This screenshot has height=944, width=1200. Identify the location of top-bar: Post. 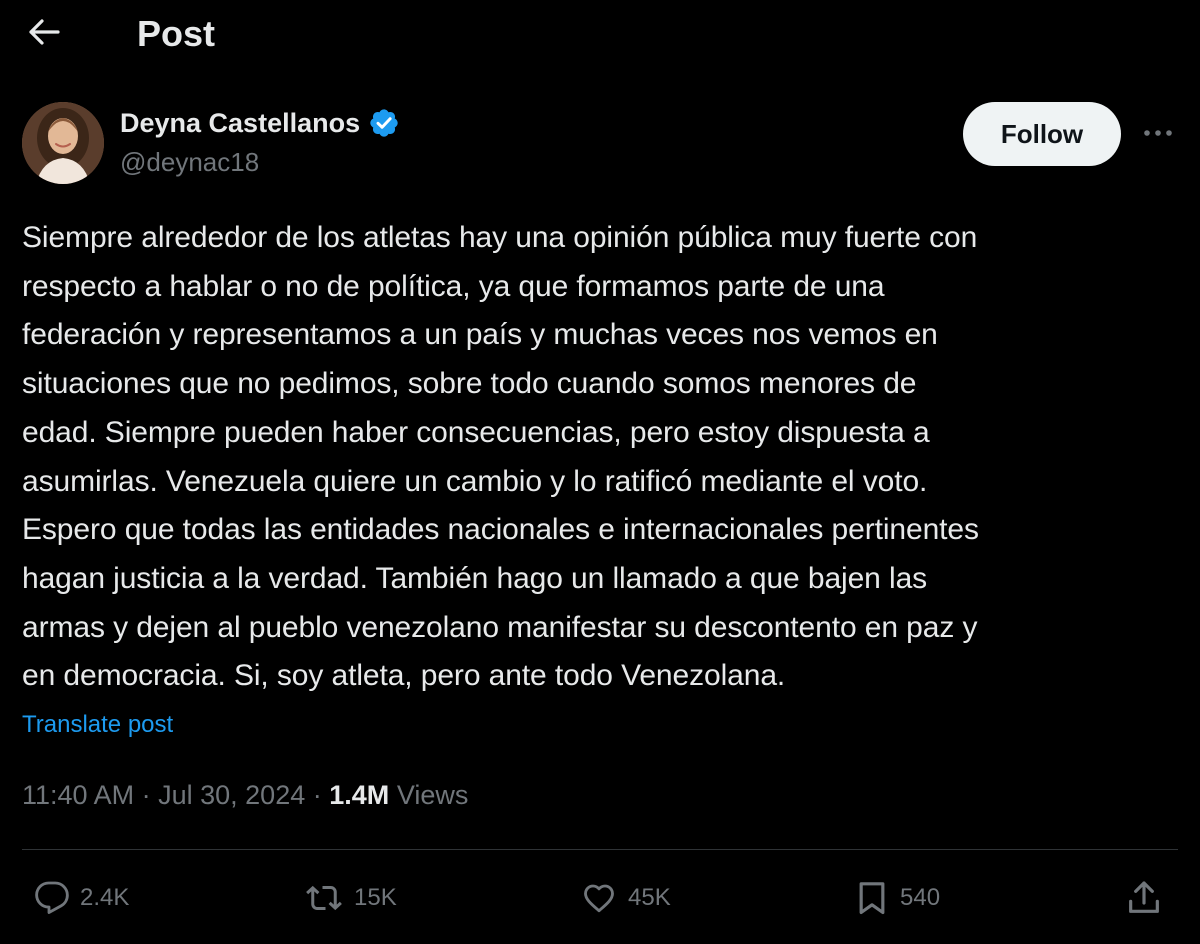
(600, 35).